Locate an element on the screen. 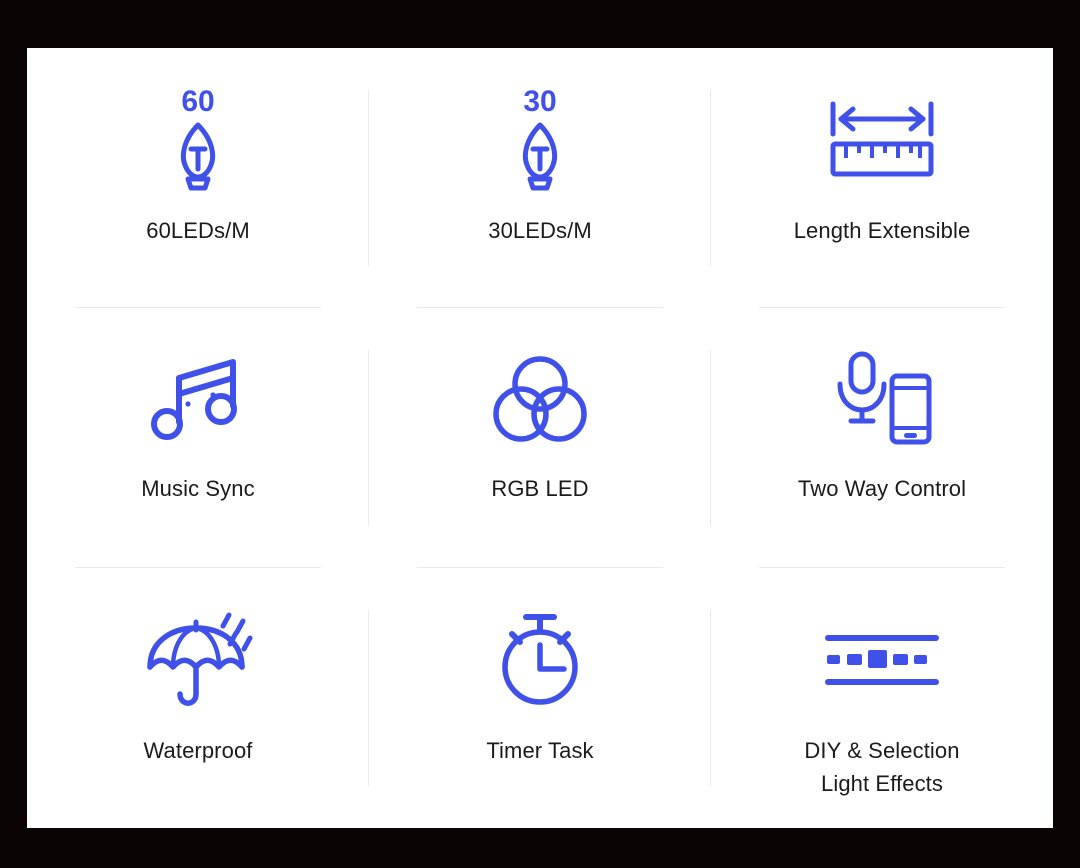 The image size is (1080, 868). umbrella-rain-icon is located at coordinates (198, 660).